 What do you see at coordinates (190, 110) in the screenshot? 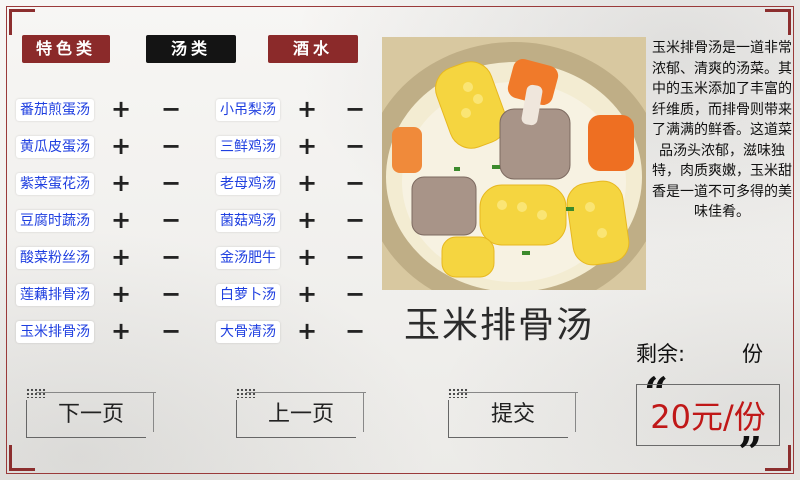
I see `right-menu-row: 小吊梨汤 + −` at bounding box center [190, 110].